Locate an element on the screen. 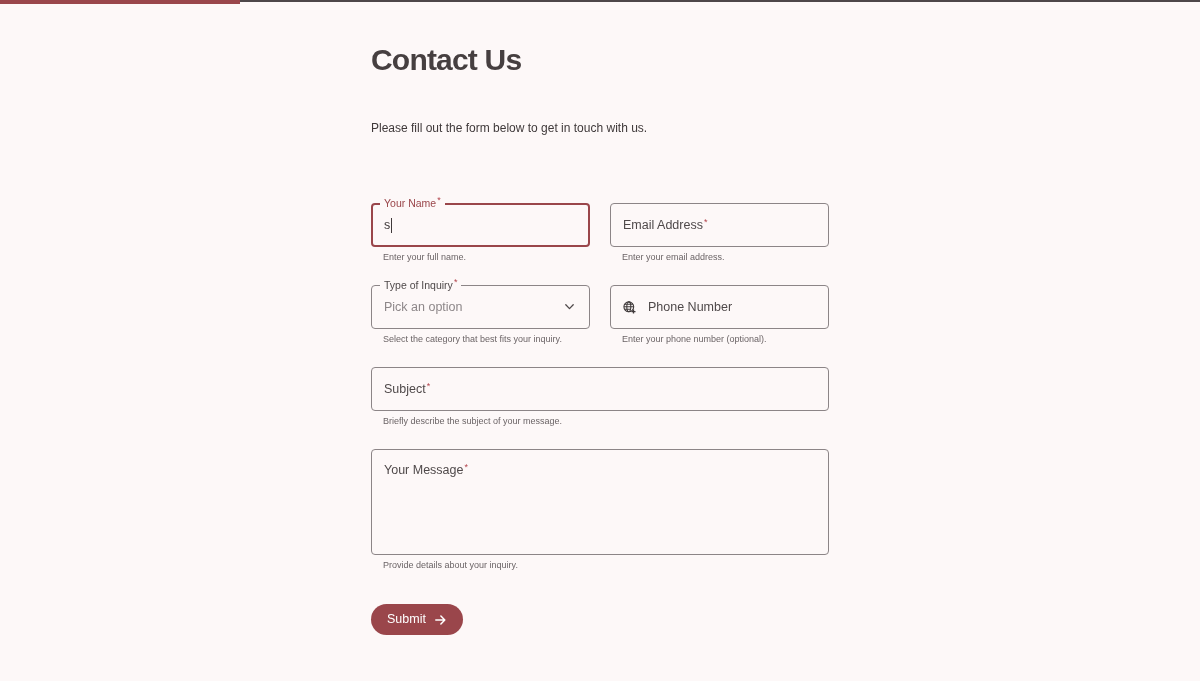  helper-text: Select the category that best fits your inquiry. is located at coordinates (472, 339).